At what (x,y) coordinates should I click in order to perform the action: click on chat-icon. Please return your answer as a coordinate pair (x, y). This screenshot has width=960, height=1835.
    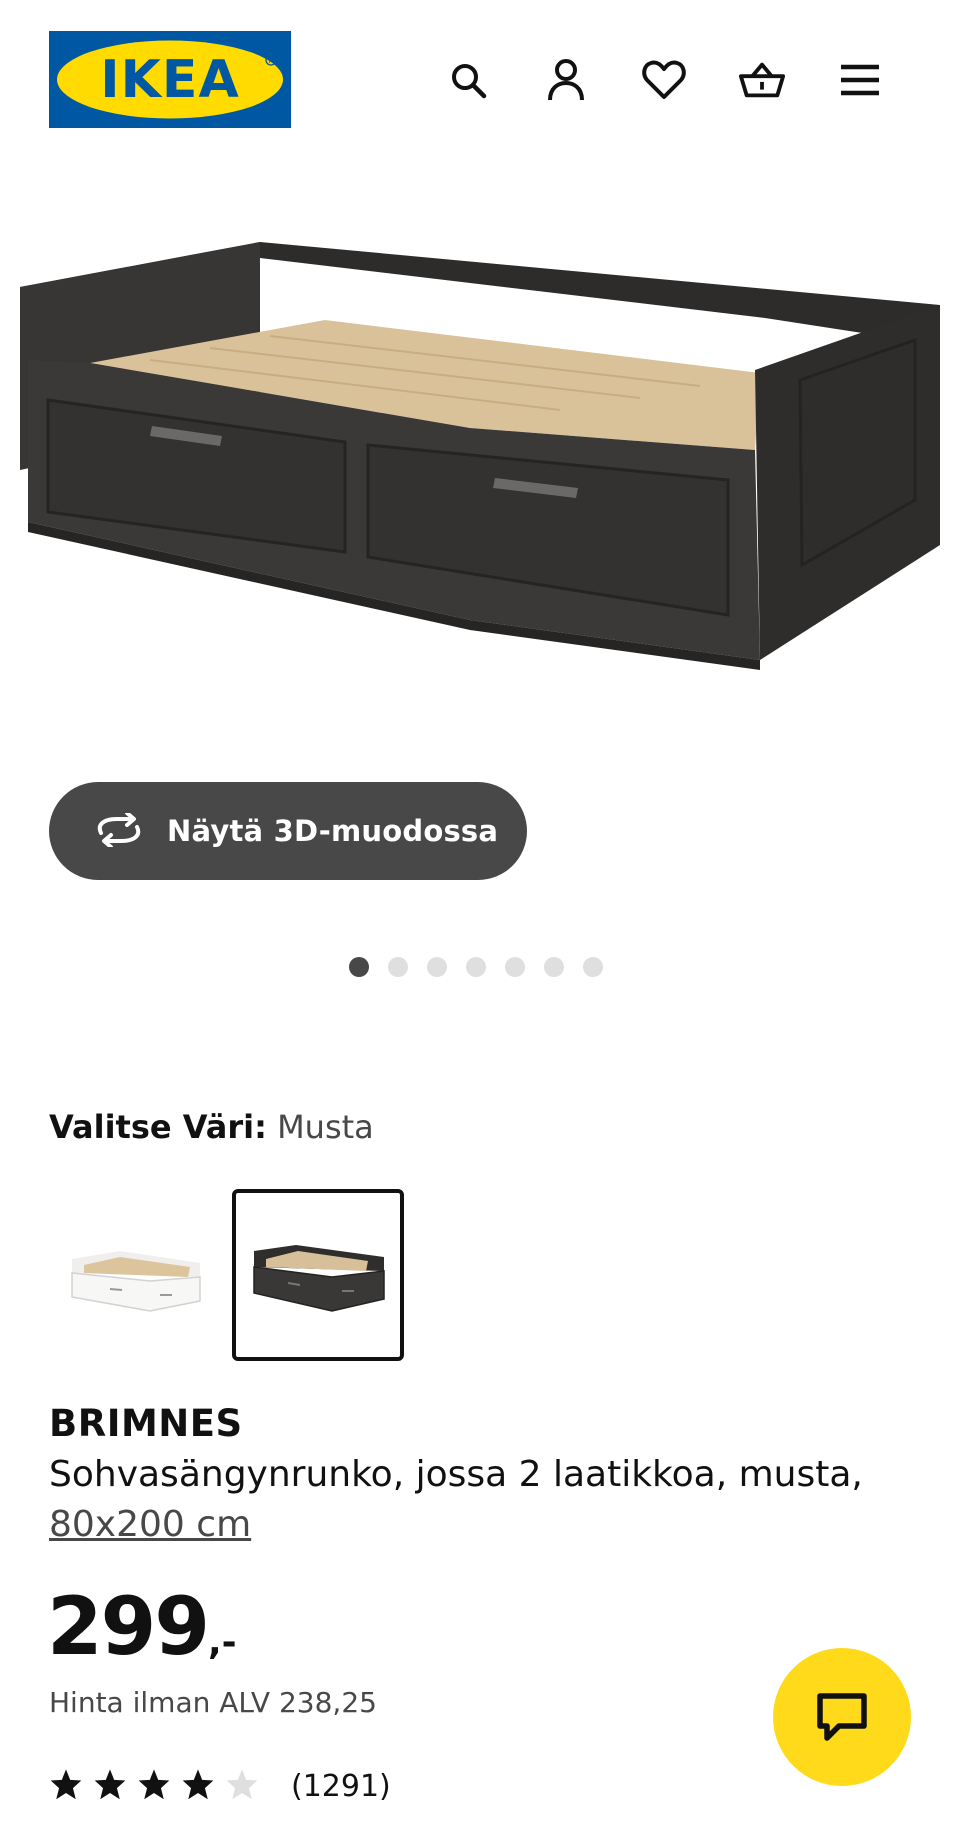
    Looking at the image, I should click on (842, 1717).